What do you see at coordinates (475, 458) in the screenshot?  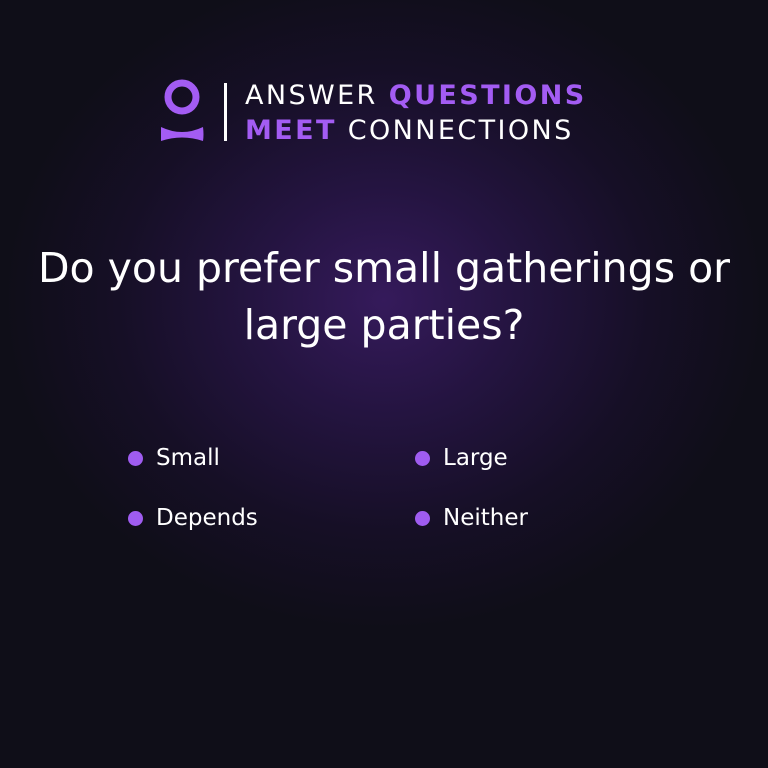 I see `option-label: Large` at bounding box center [475, 458].